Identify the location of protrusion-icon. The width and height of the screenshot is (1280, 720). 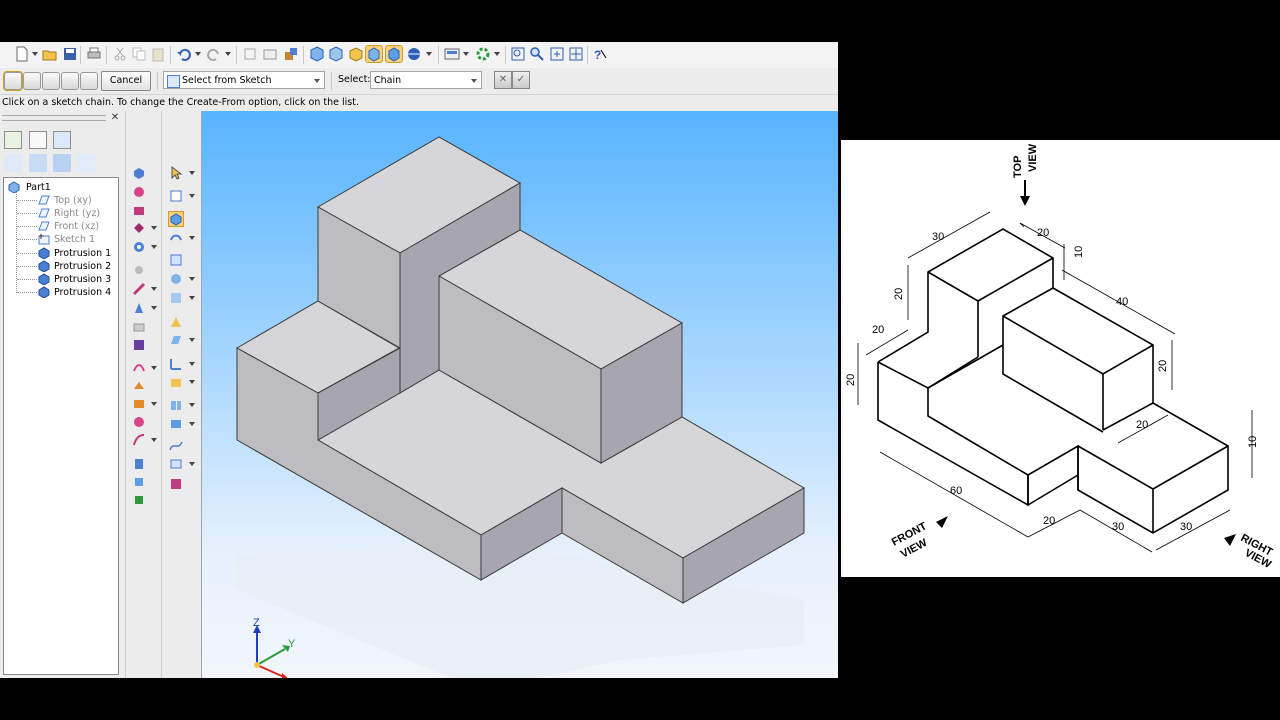
(139, 173).